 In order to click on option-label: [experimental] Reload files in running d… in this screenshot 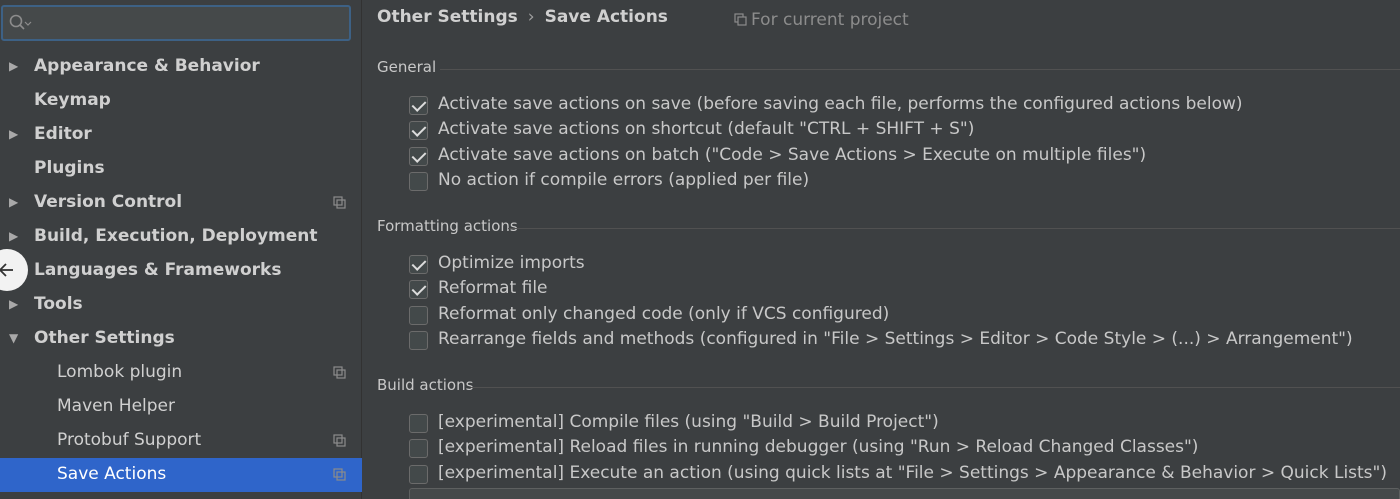, I will do `click(818, 447)`.